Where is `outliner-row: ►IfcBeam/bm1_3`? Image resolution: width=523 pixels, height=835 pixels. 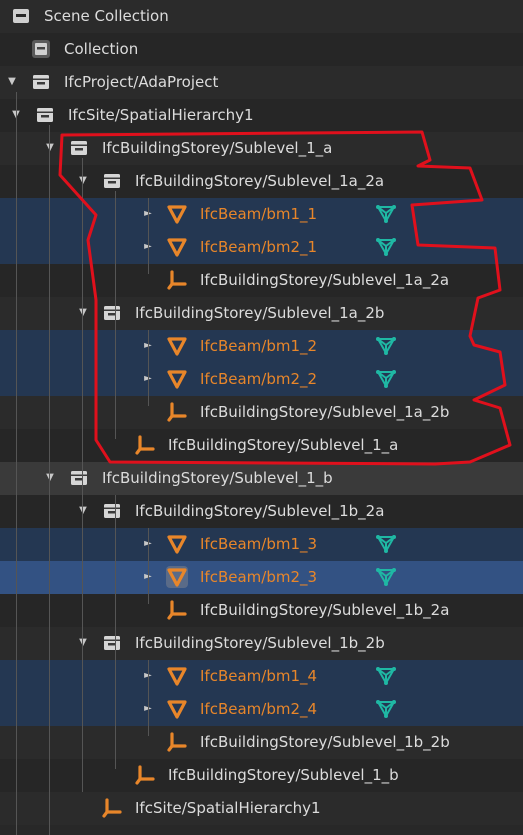
outliner-row: ►IfcBeam/bm1_3 is located at coordinates (261, 544).